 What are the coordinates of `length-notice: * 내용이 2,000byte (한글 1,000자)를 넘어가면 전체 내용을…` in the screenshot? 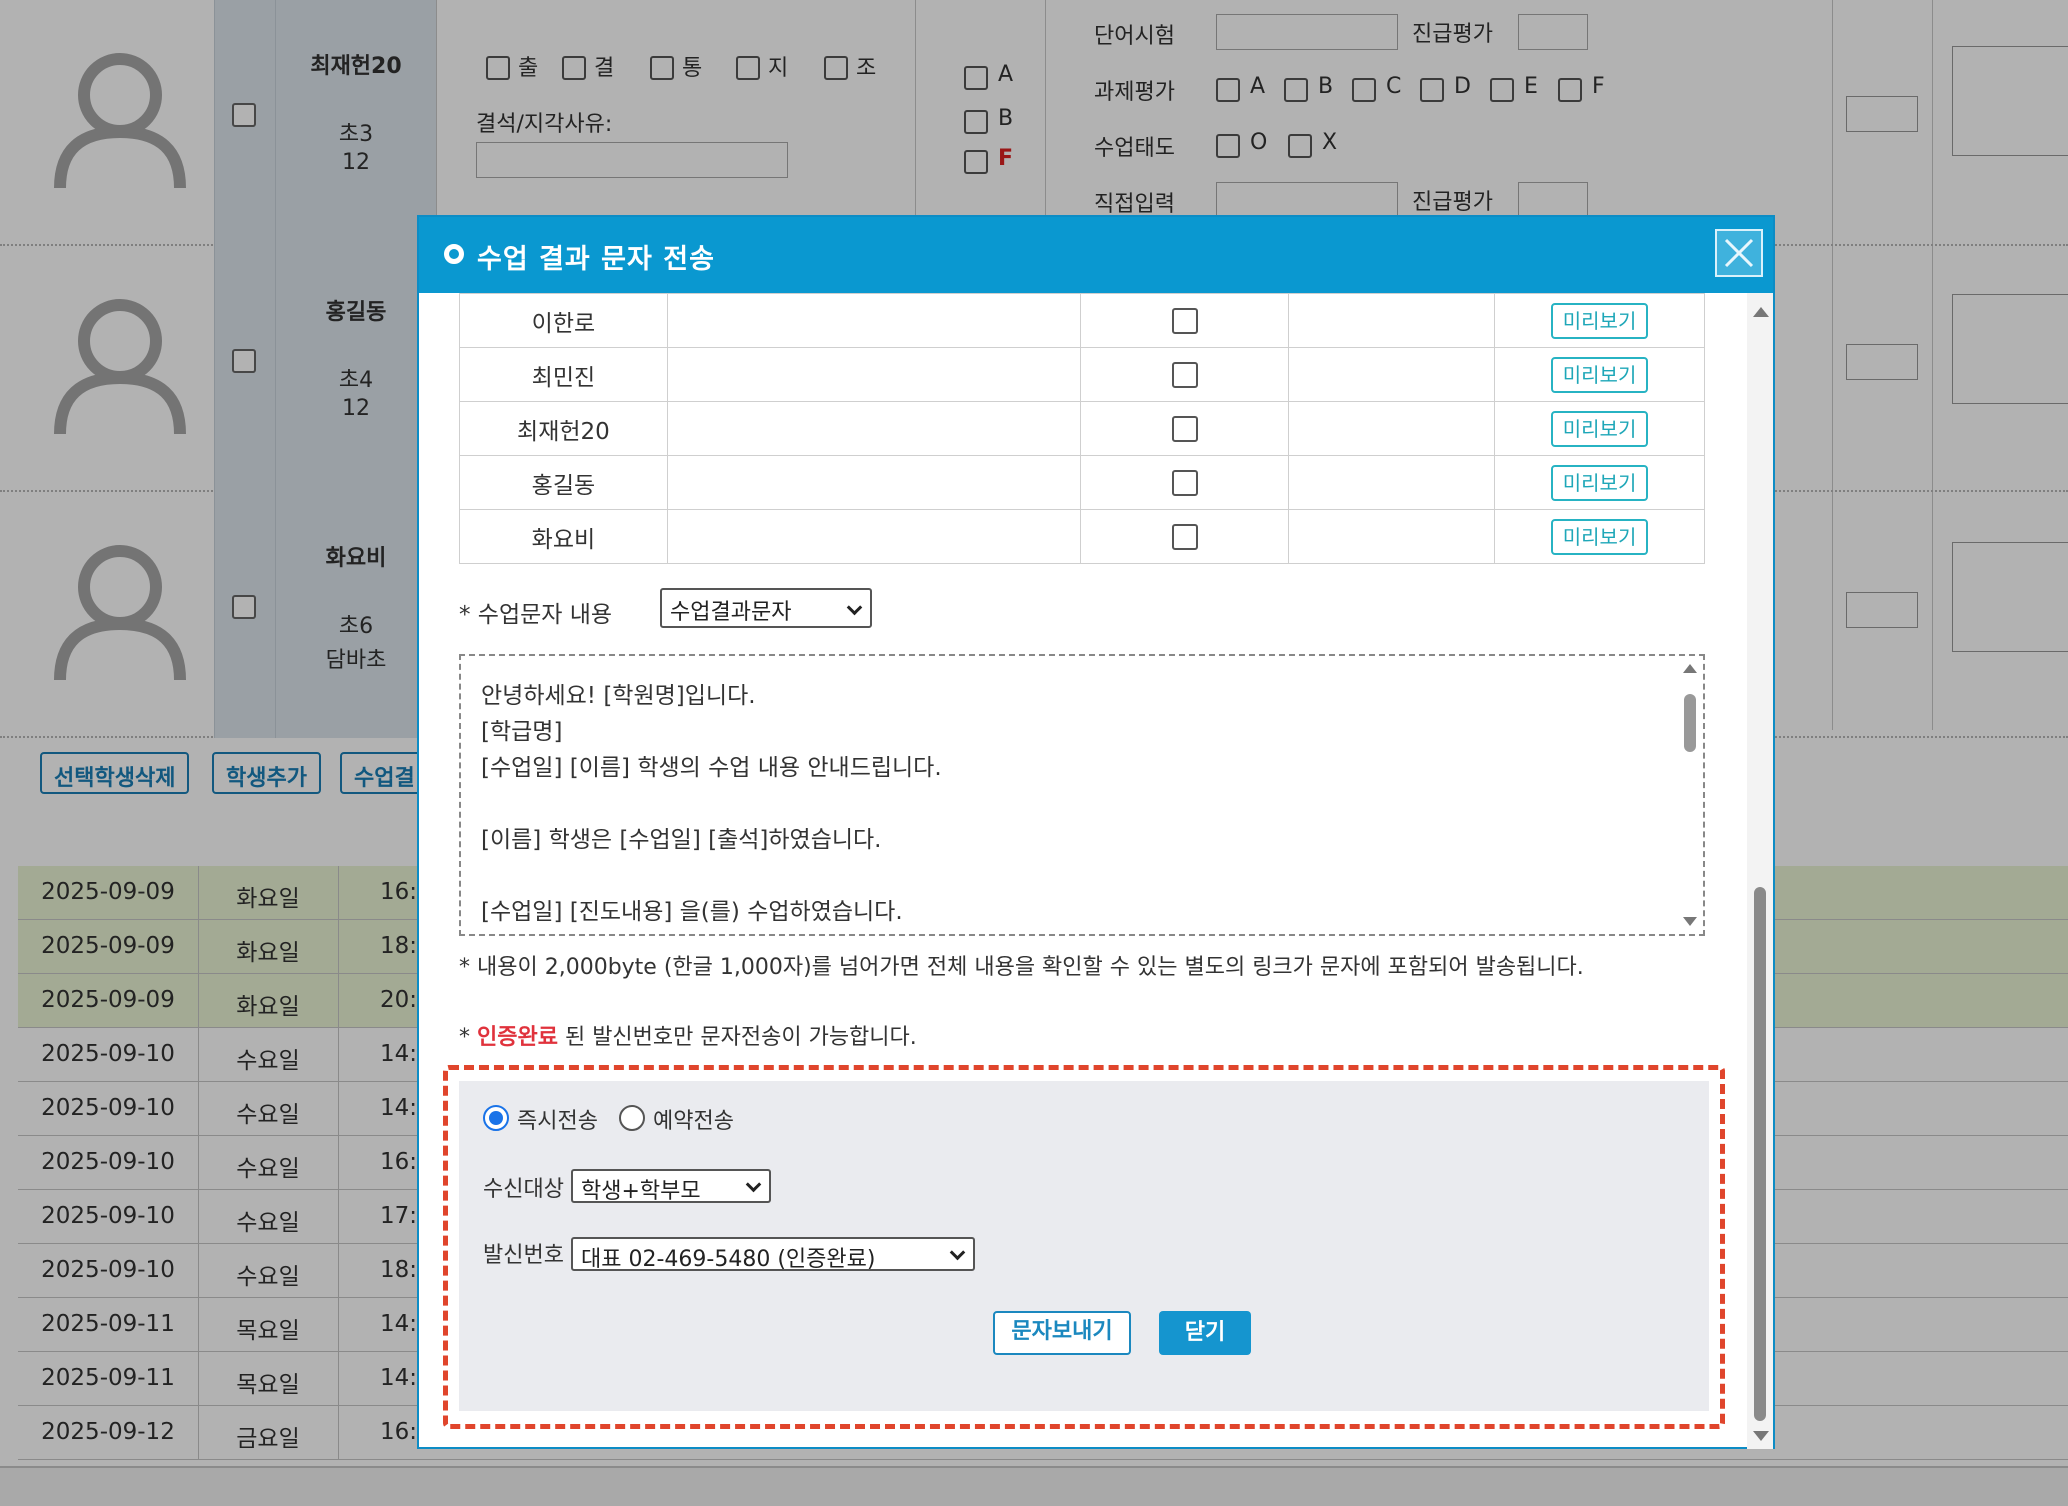 It's located at (1021, 967).